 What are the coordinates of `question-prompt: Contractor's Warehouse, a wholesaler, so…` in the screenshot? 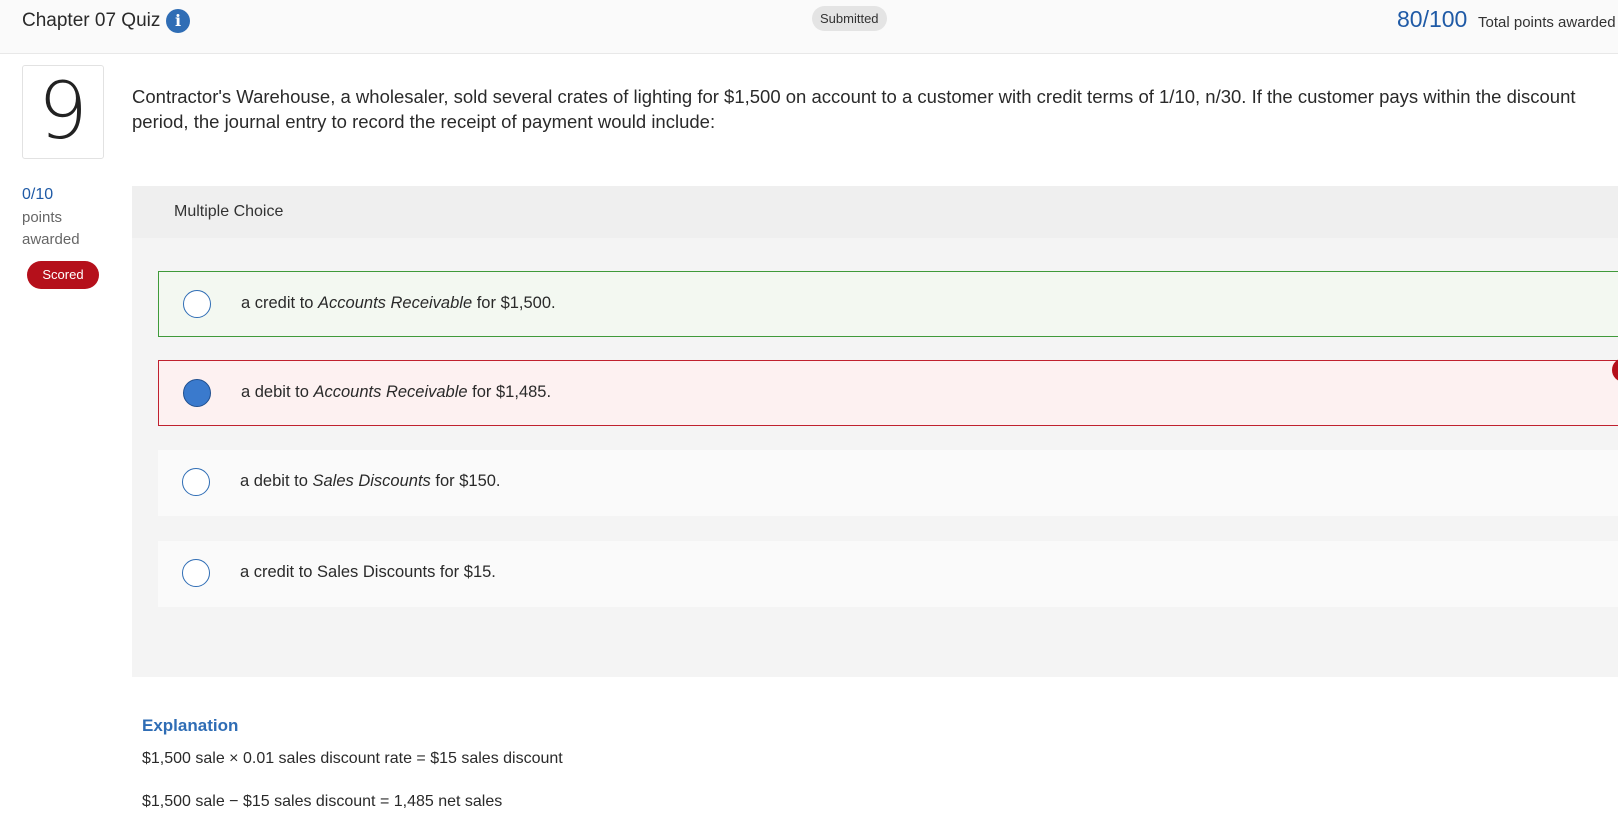 It's located at (854, 109).